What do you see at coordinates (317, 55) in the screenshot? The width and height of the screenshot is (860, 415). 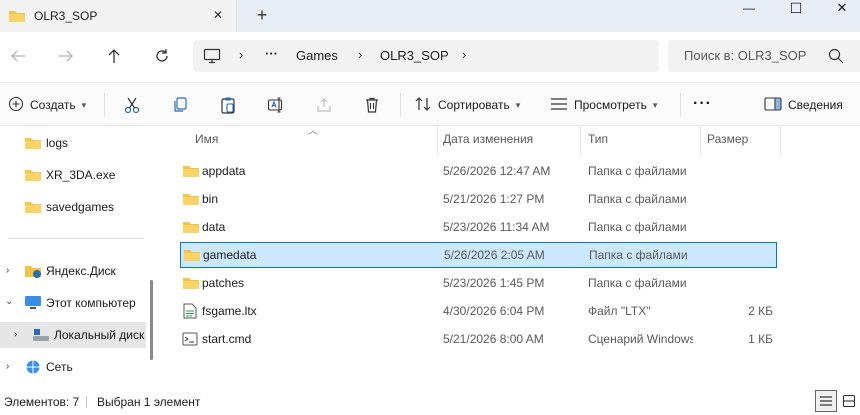 I see `breadcrumb-games: Games` at bounding box center [317, 55].